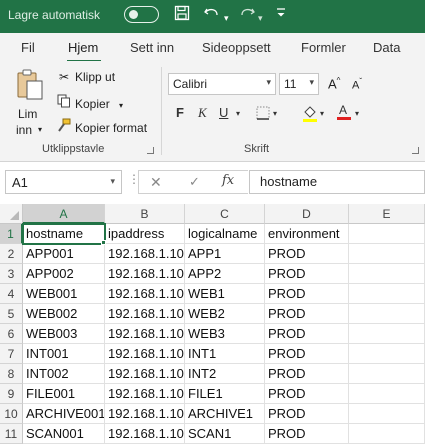 This screenshot has width=425, height=444. Describe the element at coordinates (357, 84) in the screenshot. I see `shrink-font-button: Aˇ` at that location.